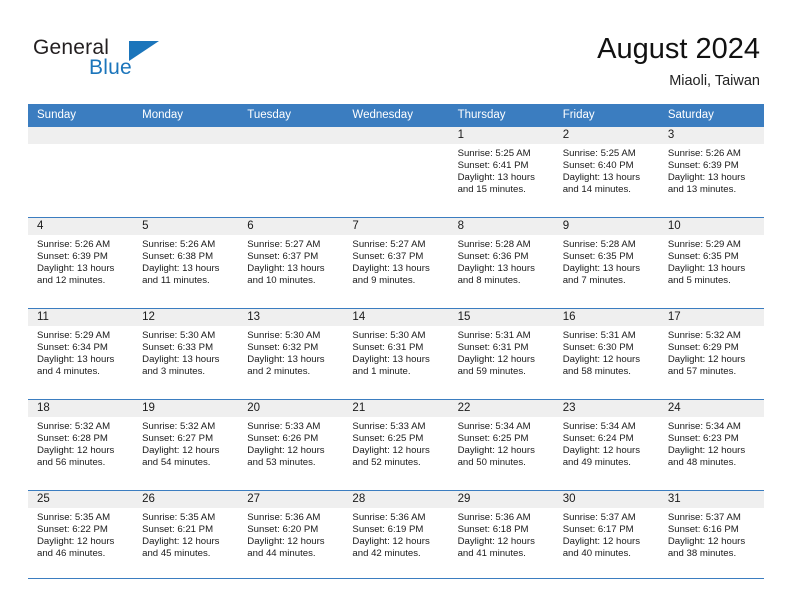  Describe the element at coordinates (389, 335) in the screenshot. I see `sunrise-text: Sunrise: 5:30 AM` at that location.